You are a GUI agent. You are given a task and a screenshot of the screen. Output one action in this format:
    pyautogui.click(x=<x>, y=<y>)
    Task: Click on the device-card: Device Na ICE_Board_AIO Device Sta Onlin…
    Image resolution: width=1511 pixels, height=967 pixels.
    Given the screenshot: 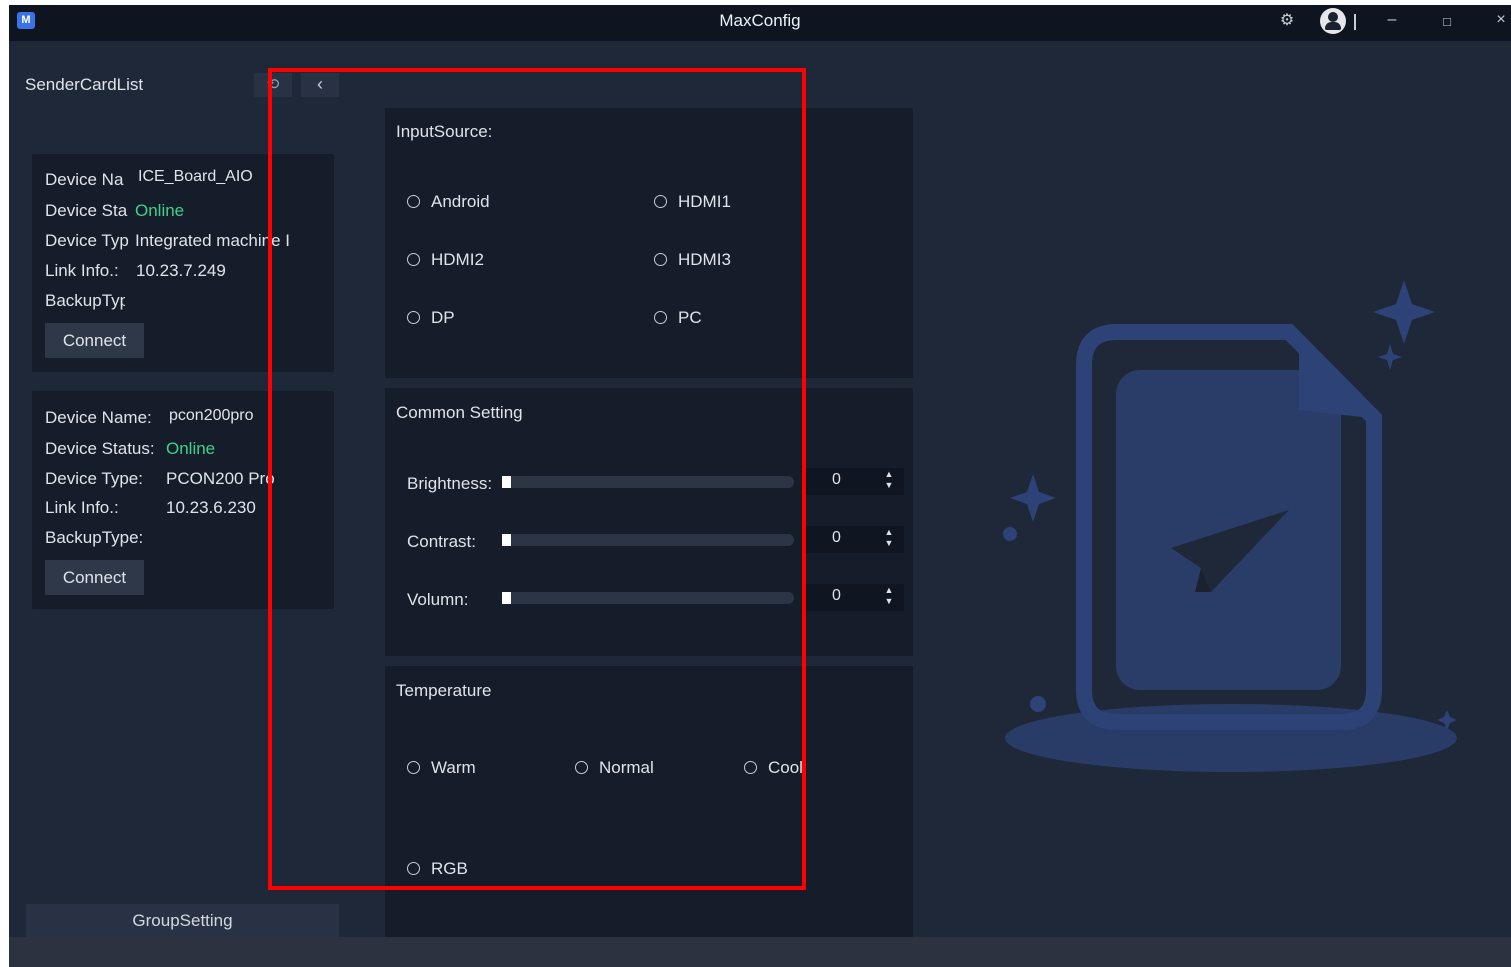 What is the action you would take?
    pyautogui.click(x=183, y=263)
    